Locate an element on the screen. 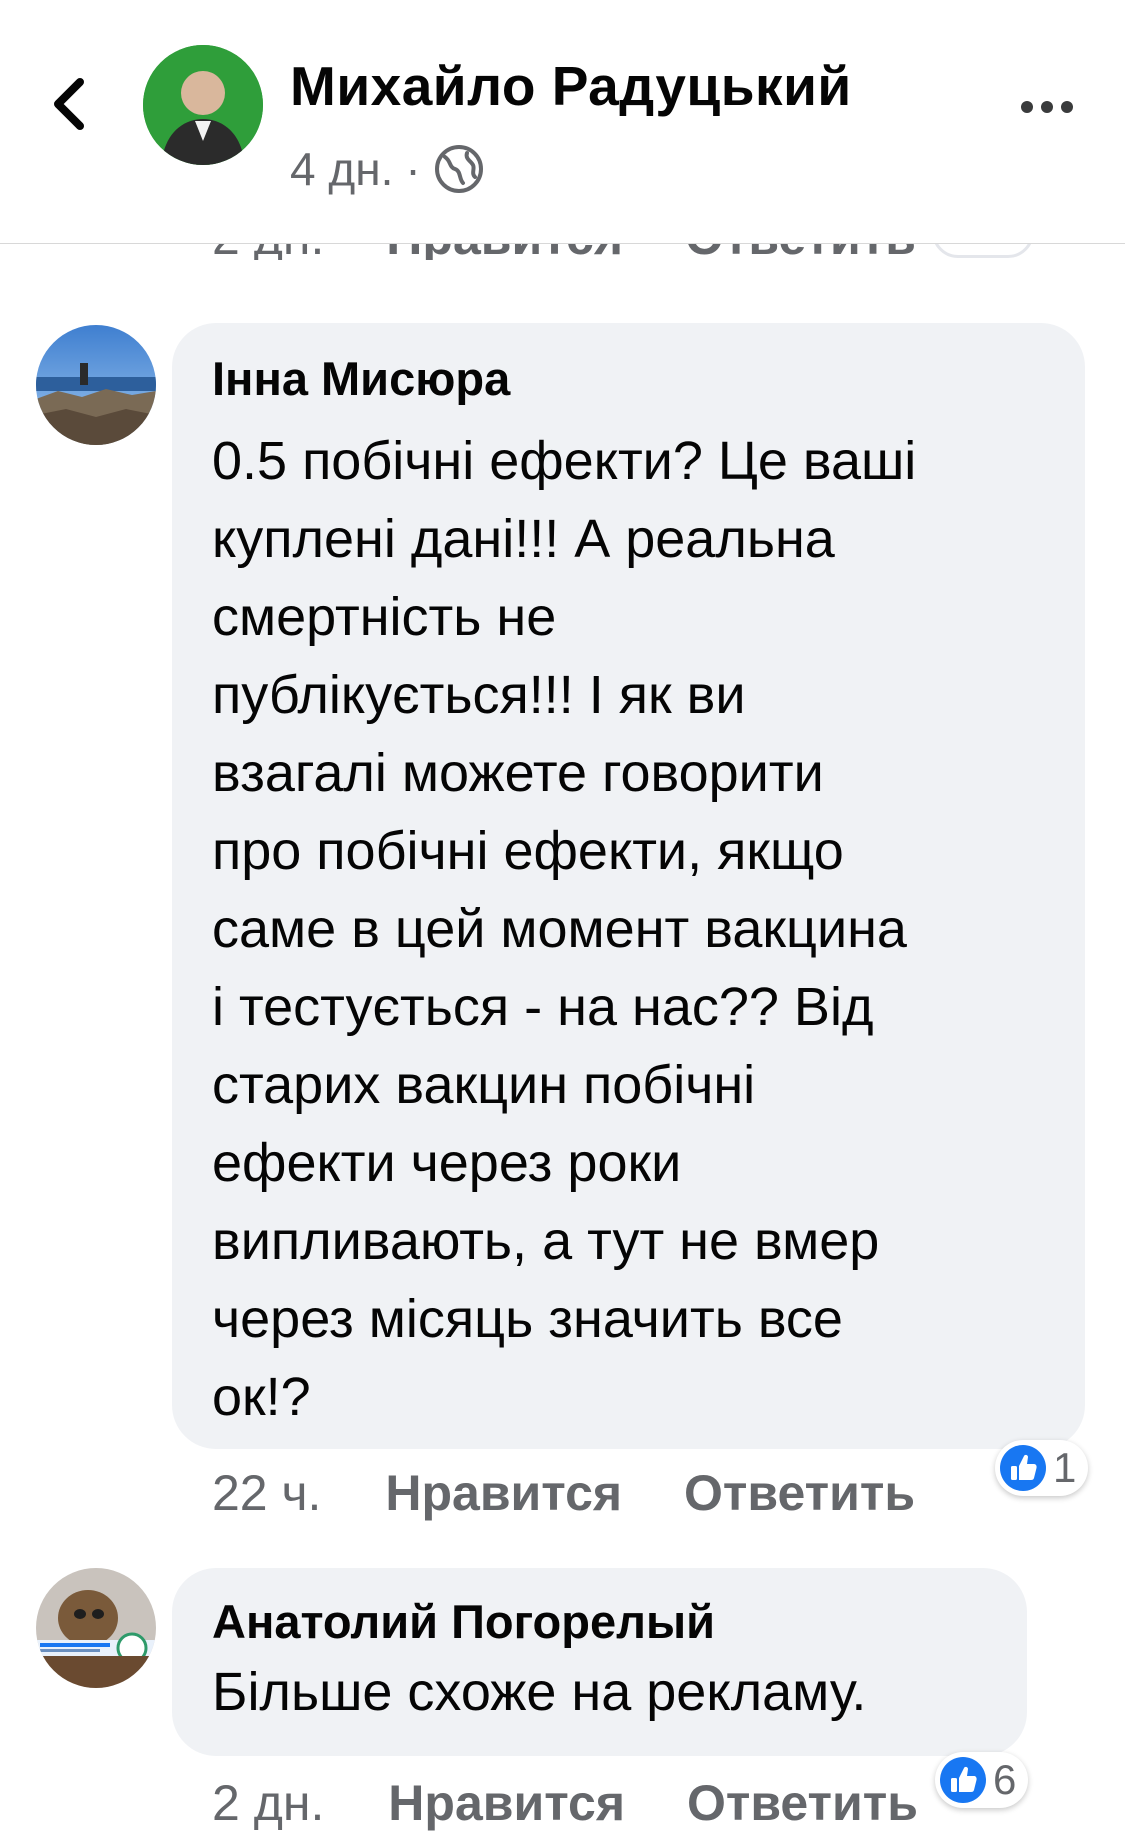 The width and height of the screenshot is (1125, 1847). reaction-count: 1 is located at coordinates (1065, 1467).